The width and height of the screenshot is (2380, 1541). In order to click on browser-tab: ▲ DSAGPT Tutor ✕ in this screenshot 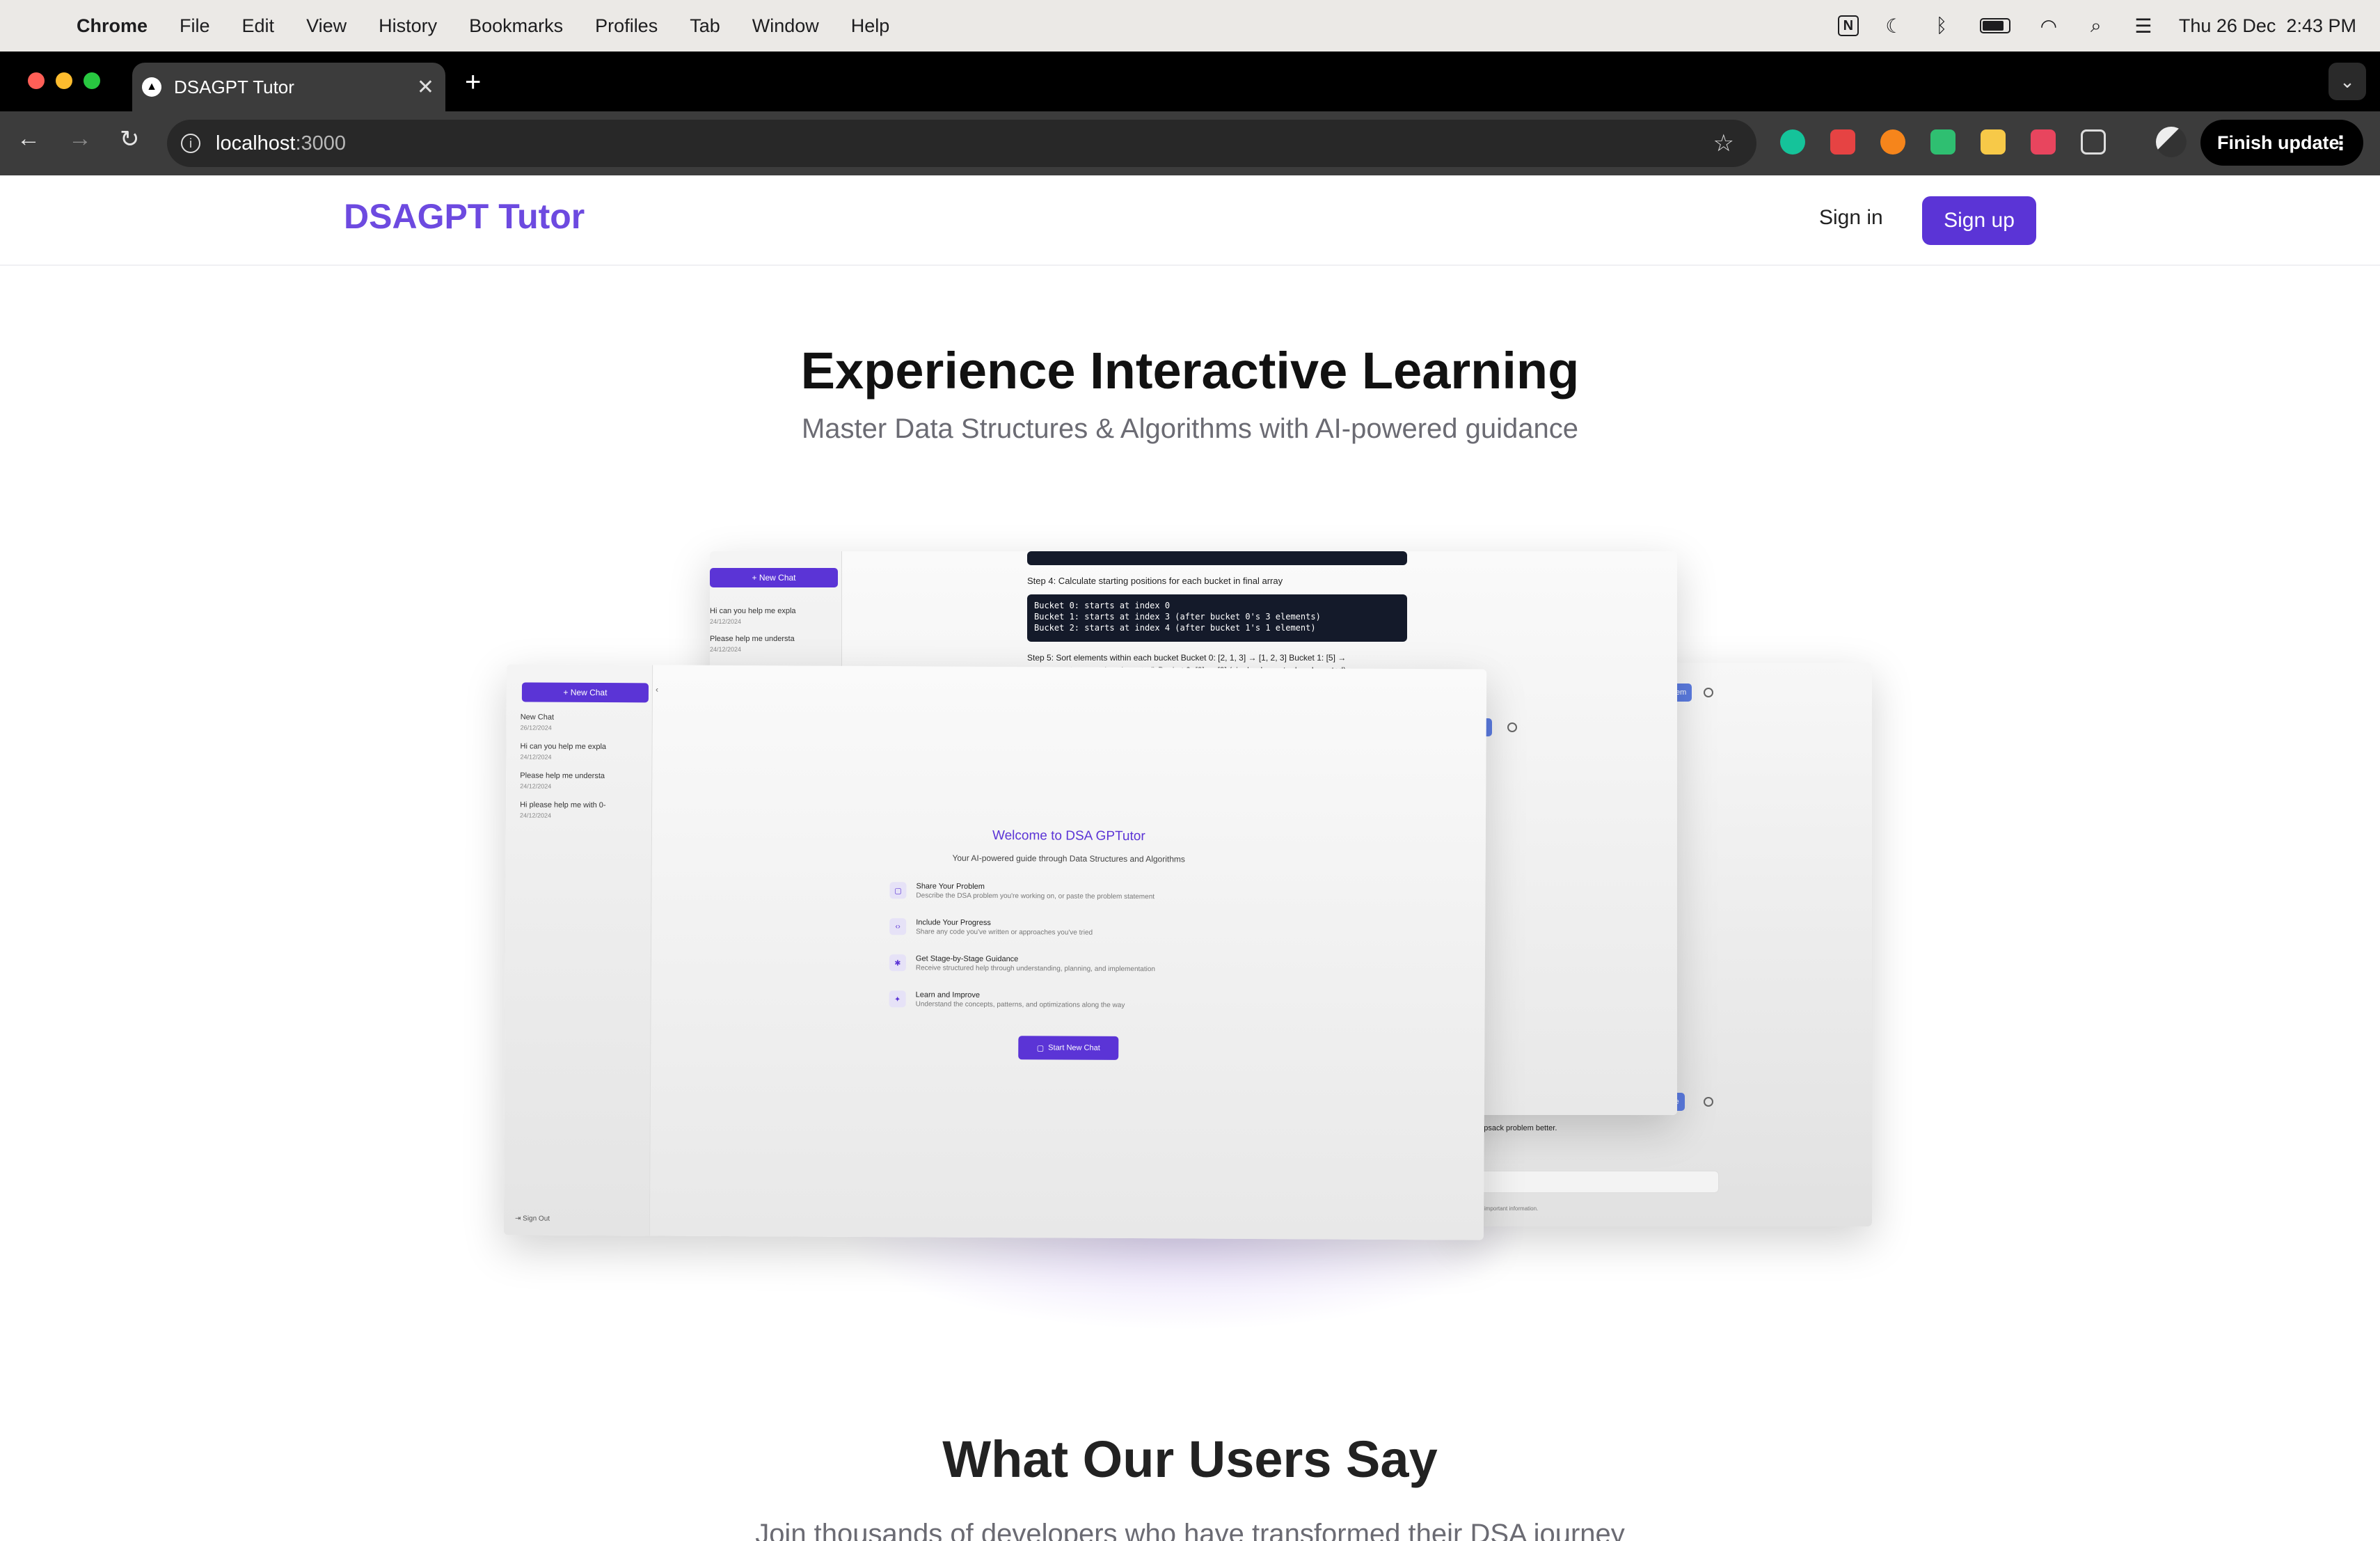, I will do `click(288, 87)`.